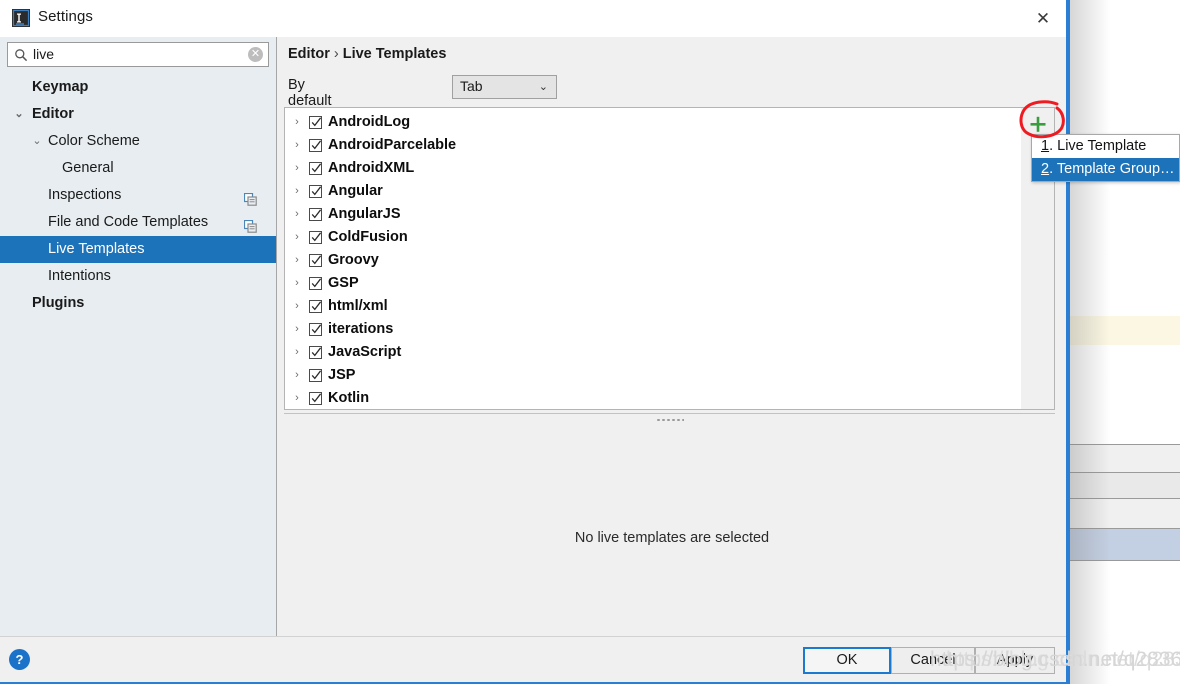 The image size is (1180, 684). What do you see at coordinates (96, 249) in the screenshot?
I see `sidebar-item-label: Live Templates` at bounding box center [96, 249].